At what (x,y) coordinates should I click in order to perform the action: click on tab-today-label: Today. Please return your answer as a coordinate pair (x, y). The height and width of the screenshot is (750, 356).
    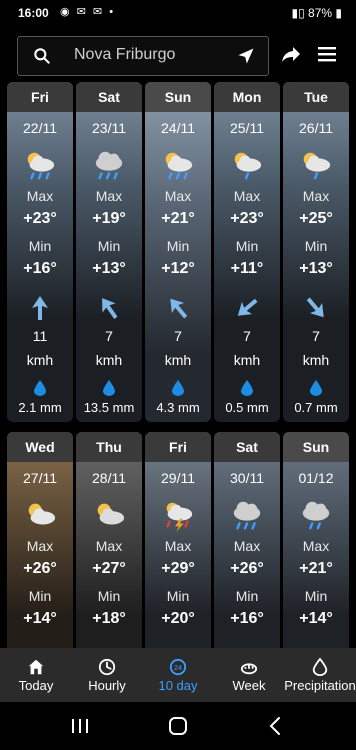
    Looking at the image, I should click on (36, 685).